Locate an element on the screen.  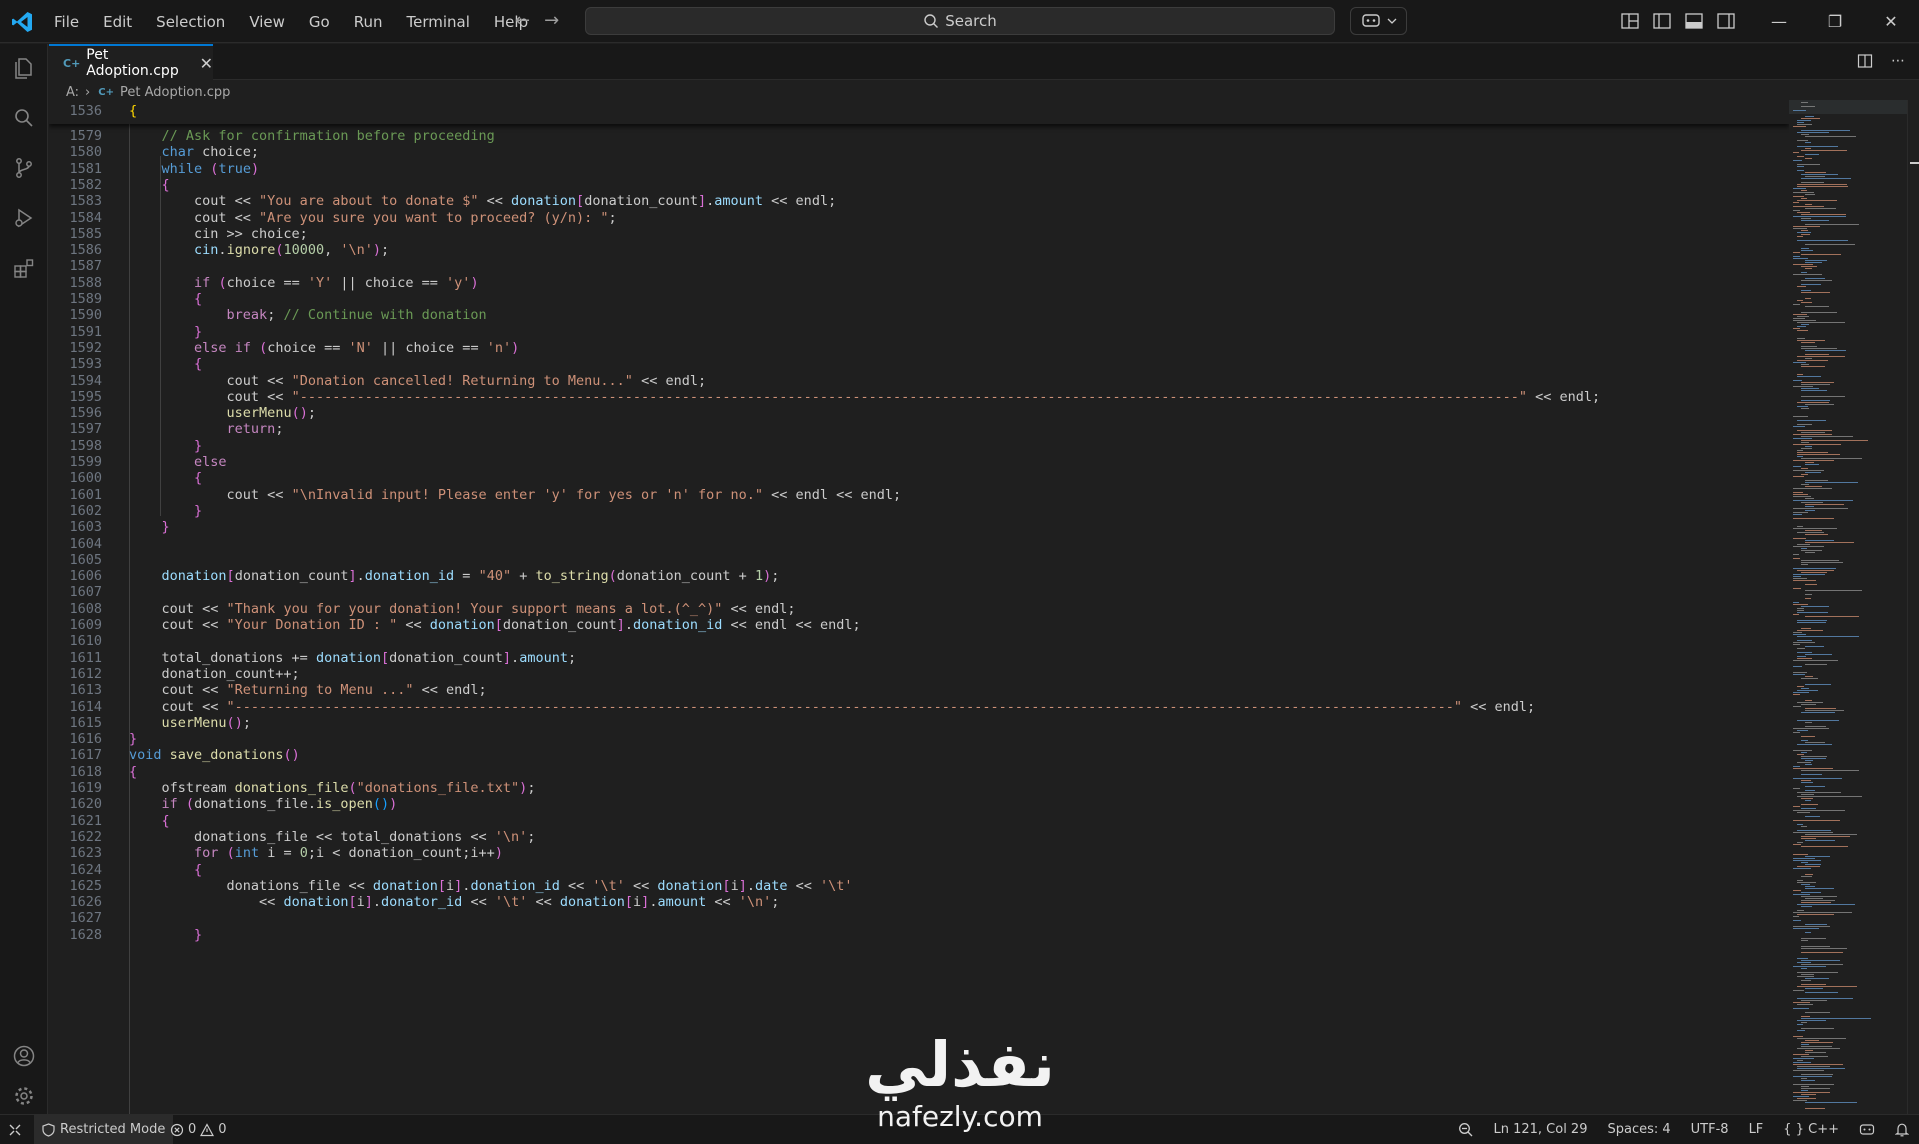
close-window-icon: ✕ is located at coordinates (1891, 21).